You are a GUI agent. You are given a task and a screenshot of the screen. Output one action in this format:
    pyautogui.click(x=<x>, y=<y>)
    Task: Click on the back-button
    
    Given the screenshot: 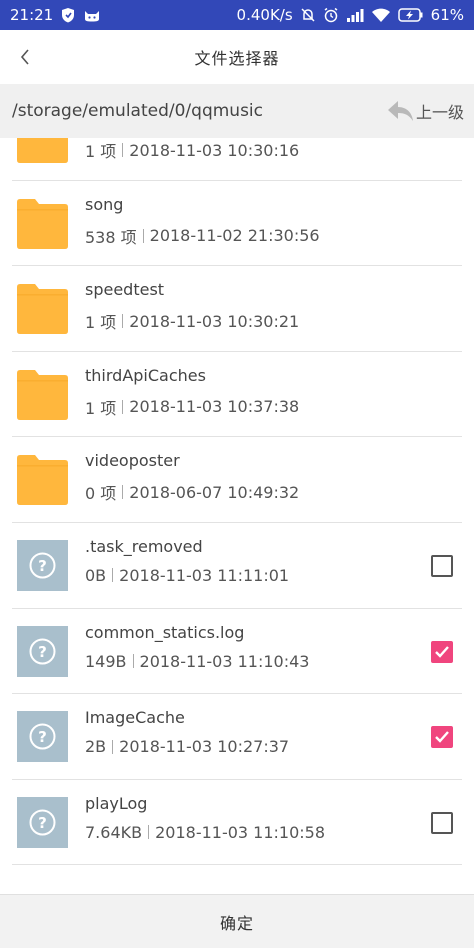 What is the action you would take?
    pyautogui.click(x=25, y=57)
    